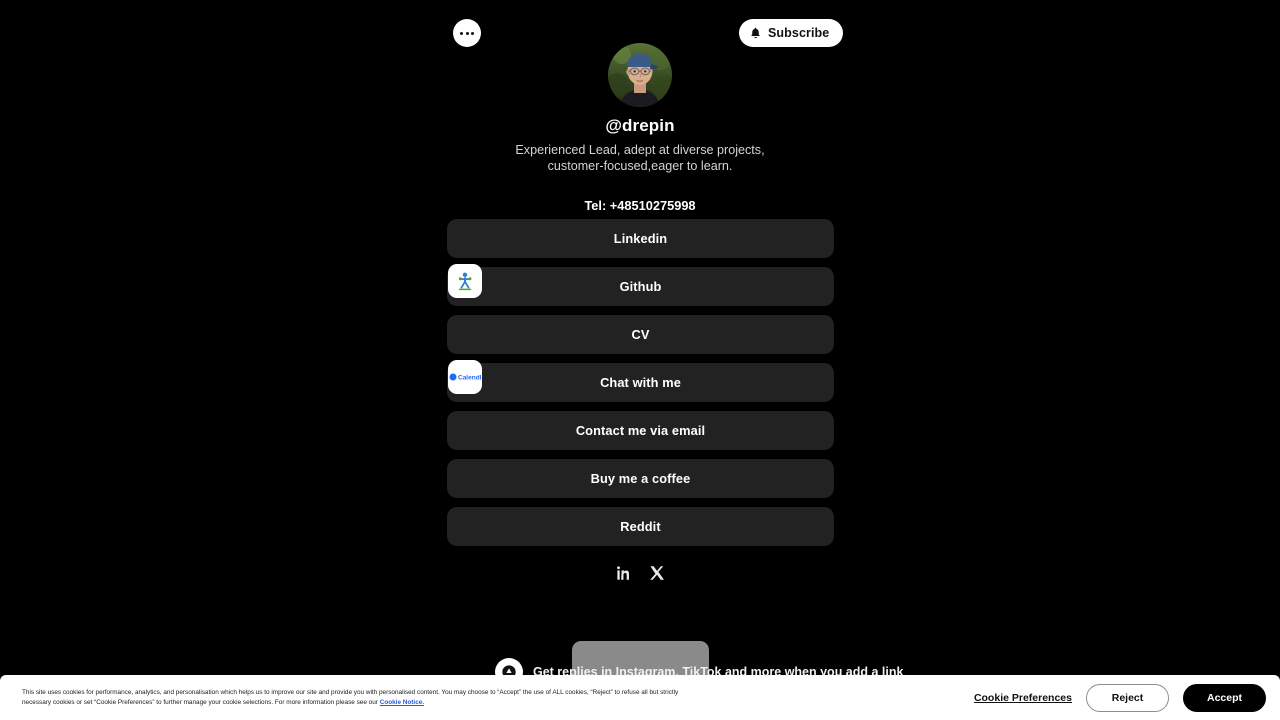  I want to click on link-item-github: Github, so click(640, 285).